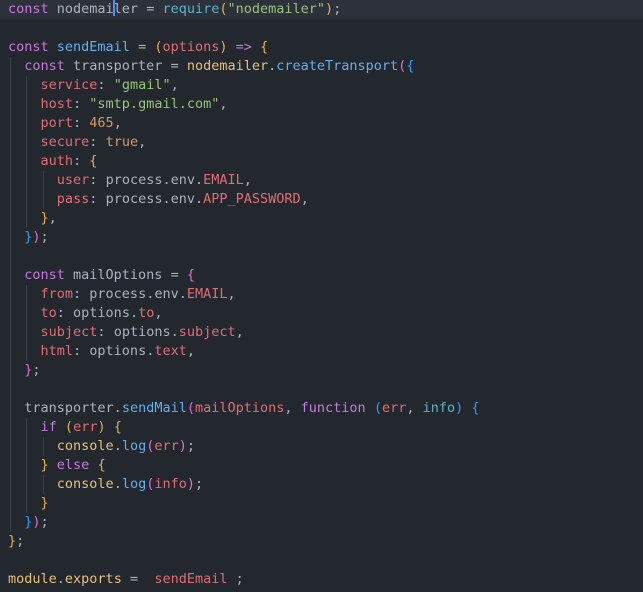 This screenshot has width=643, height=592. Describe the element at coordinates (321, 85) in the screenshot. I see `code-line: service: "gmail",` at that location.